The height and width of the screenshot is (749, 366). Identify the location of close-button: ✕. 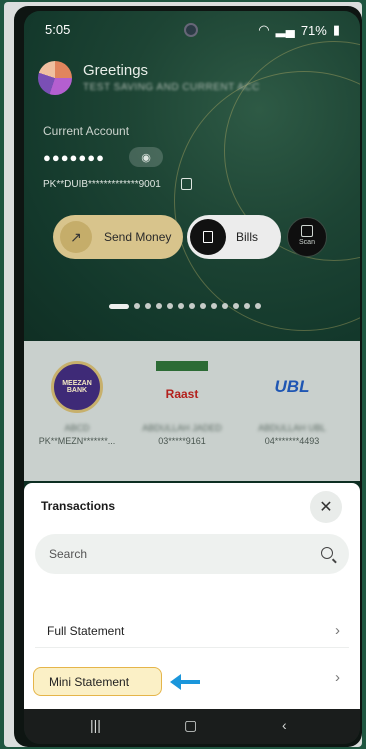
(326, 507).